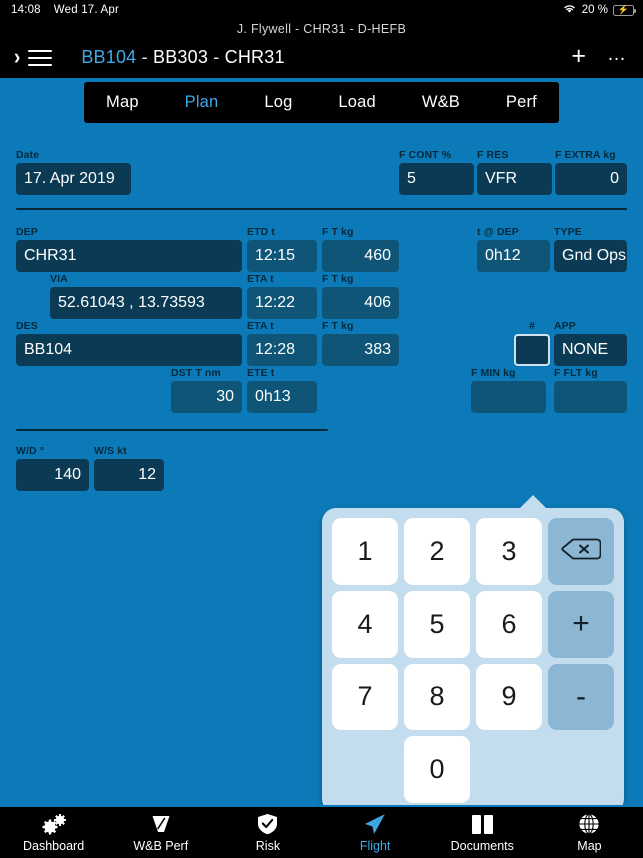 This screenshot has height=858, width=643. I want to click on field-f-cont: F CONT % 5, so click(436, 172).